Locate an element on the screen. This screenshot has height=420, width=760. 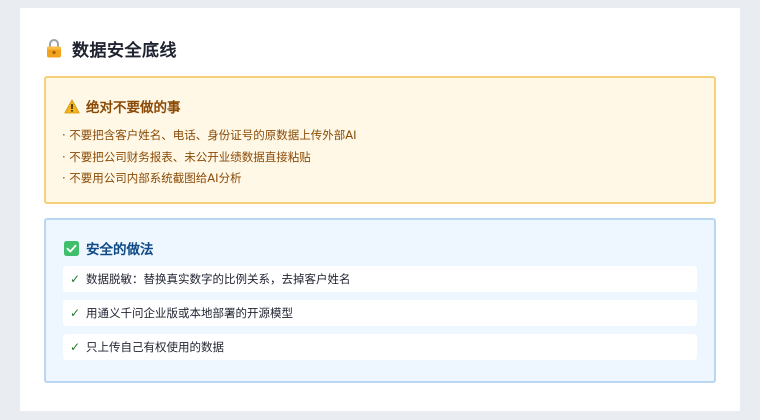
warning-header: 绝对不要做的事 is located at coordinates (122, 106).